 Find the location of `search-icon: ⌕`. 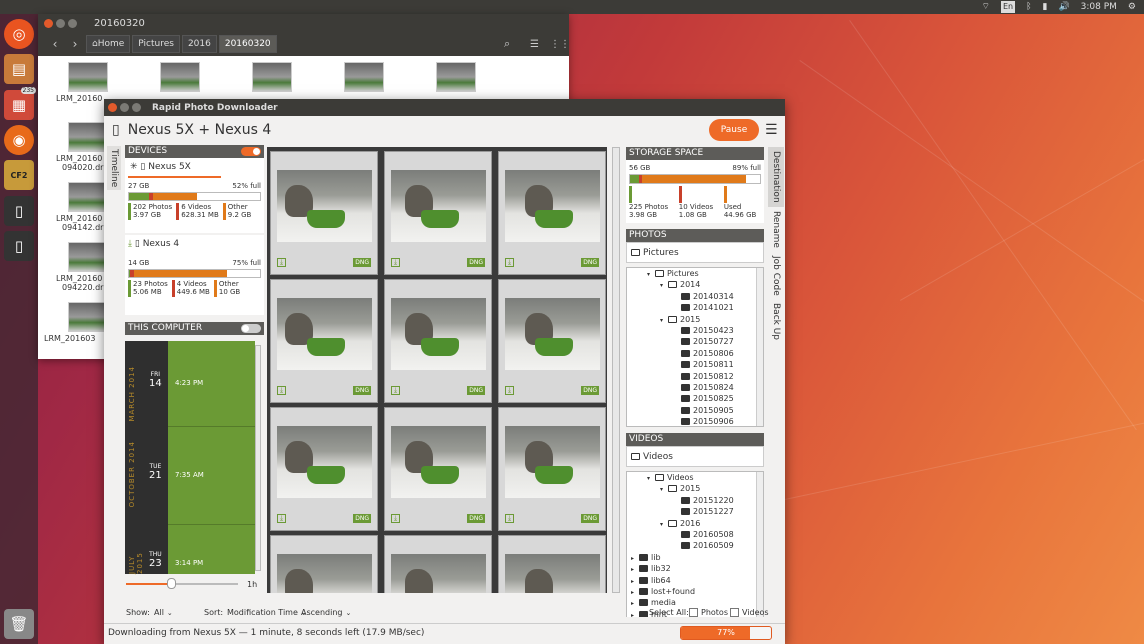

search-icon: ⌕ is located at coordinates (507, 44).